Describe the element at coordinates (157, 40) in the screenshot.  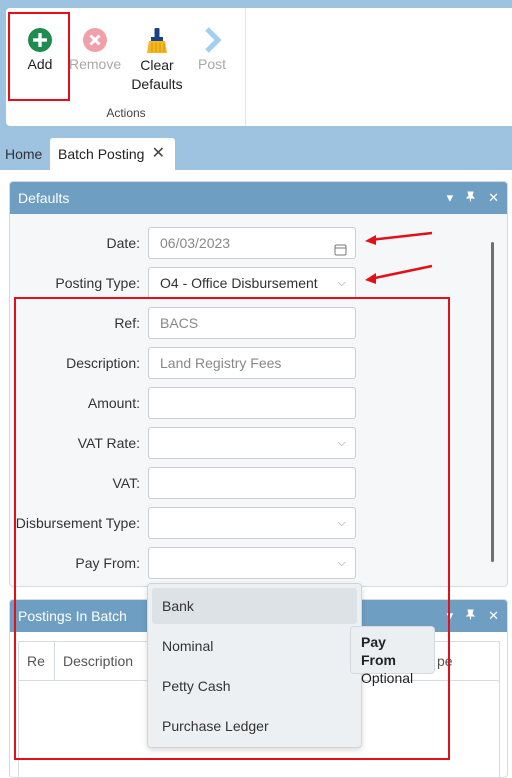
I see `broom-icon` at that location.